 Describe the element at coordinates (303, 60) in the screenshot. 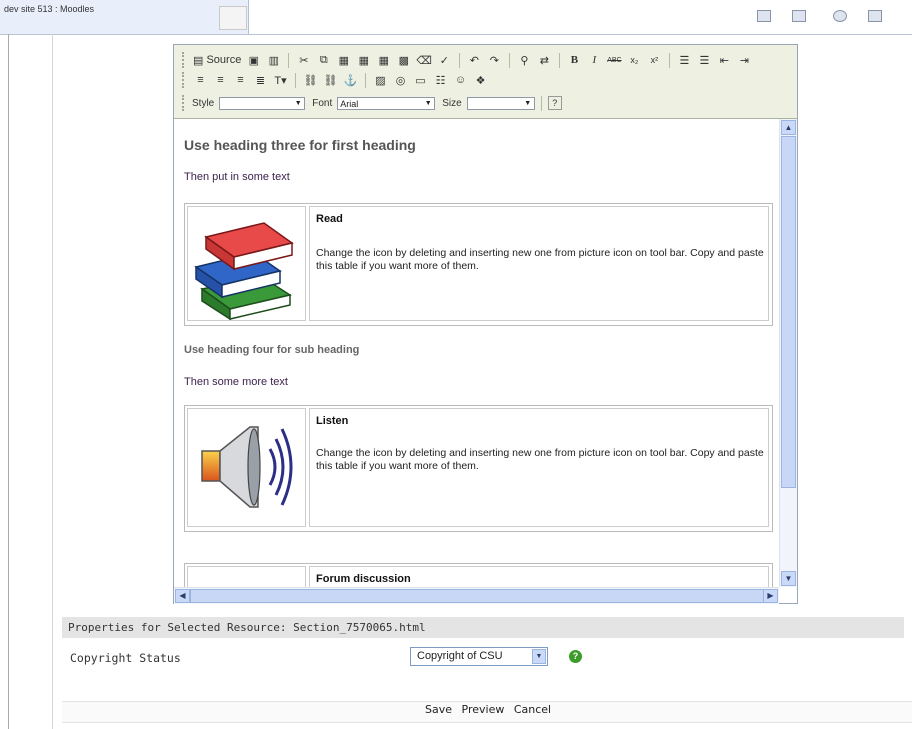

I see `cut-icon: ✂` at that location.